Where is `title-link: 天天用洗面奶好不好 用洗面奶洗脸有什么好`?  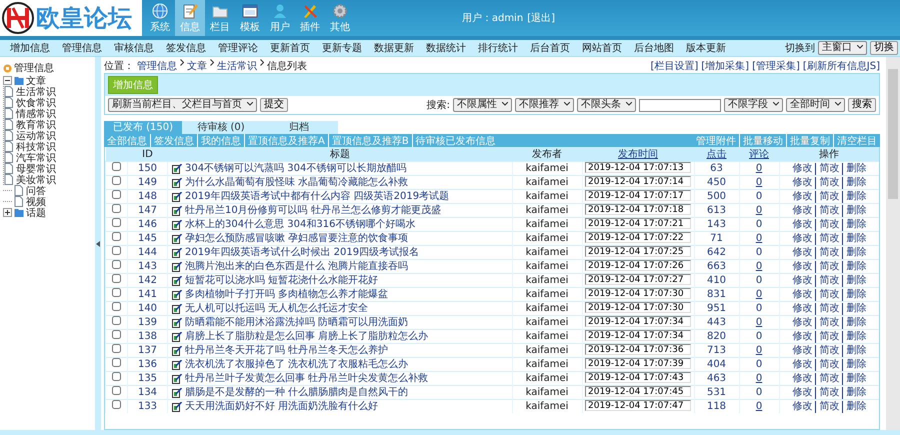 title-link: 天天用洗面奶好不好 用洗面奶洗脸有什么好 is located at coordinates (281, 406).